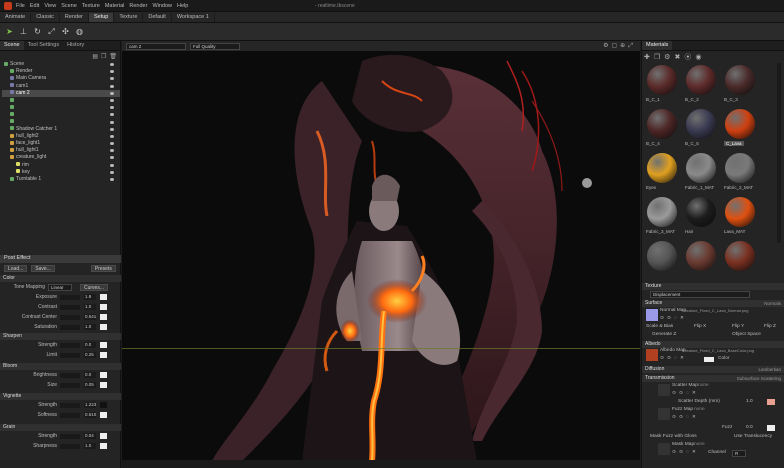 This screenshot has height=468, width=784. I want to click on property-value: 1.9, so click(90, 297).